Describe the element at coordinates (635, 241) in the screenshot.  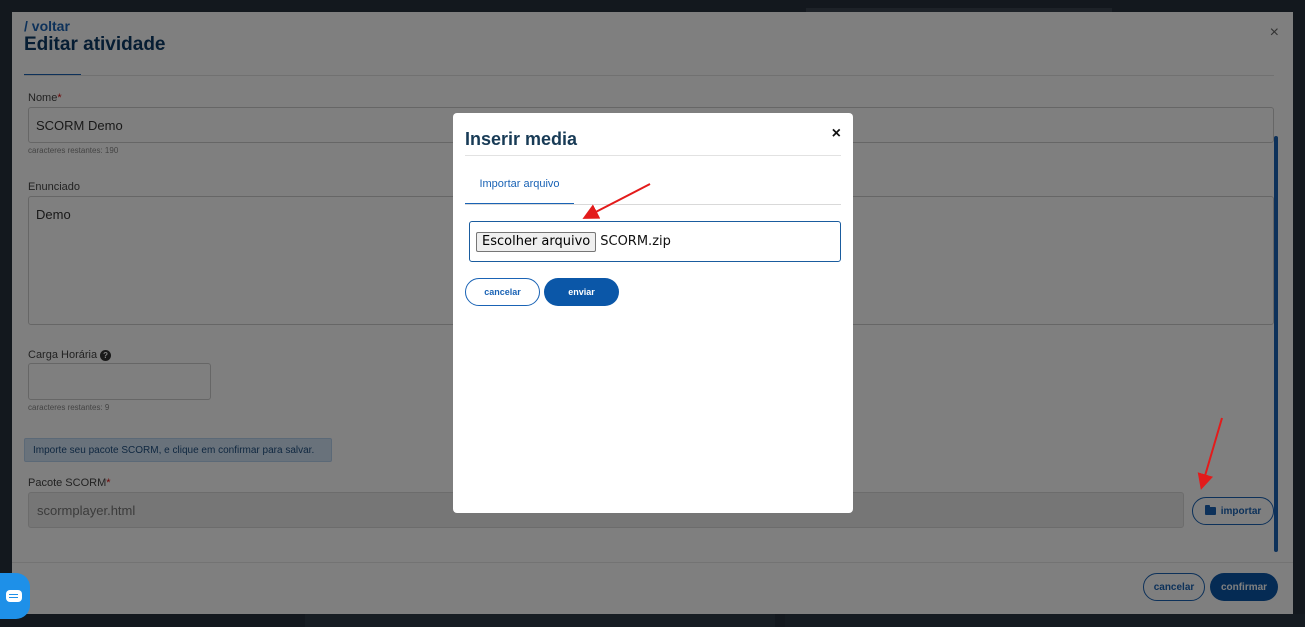
I see `selected-file-name: SCORM.zip` at that location.